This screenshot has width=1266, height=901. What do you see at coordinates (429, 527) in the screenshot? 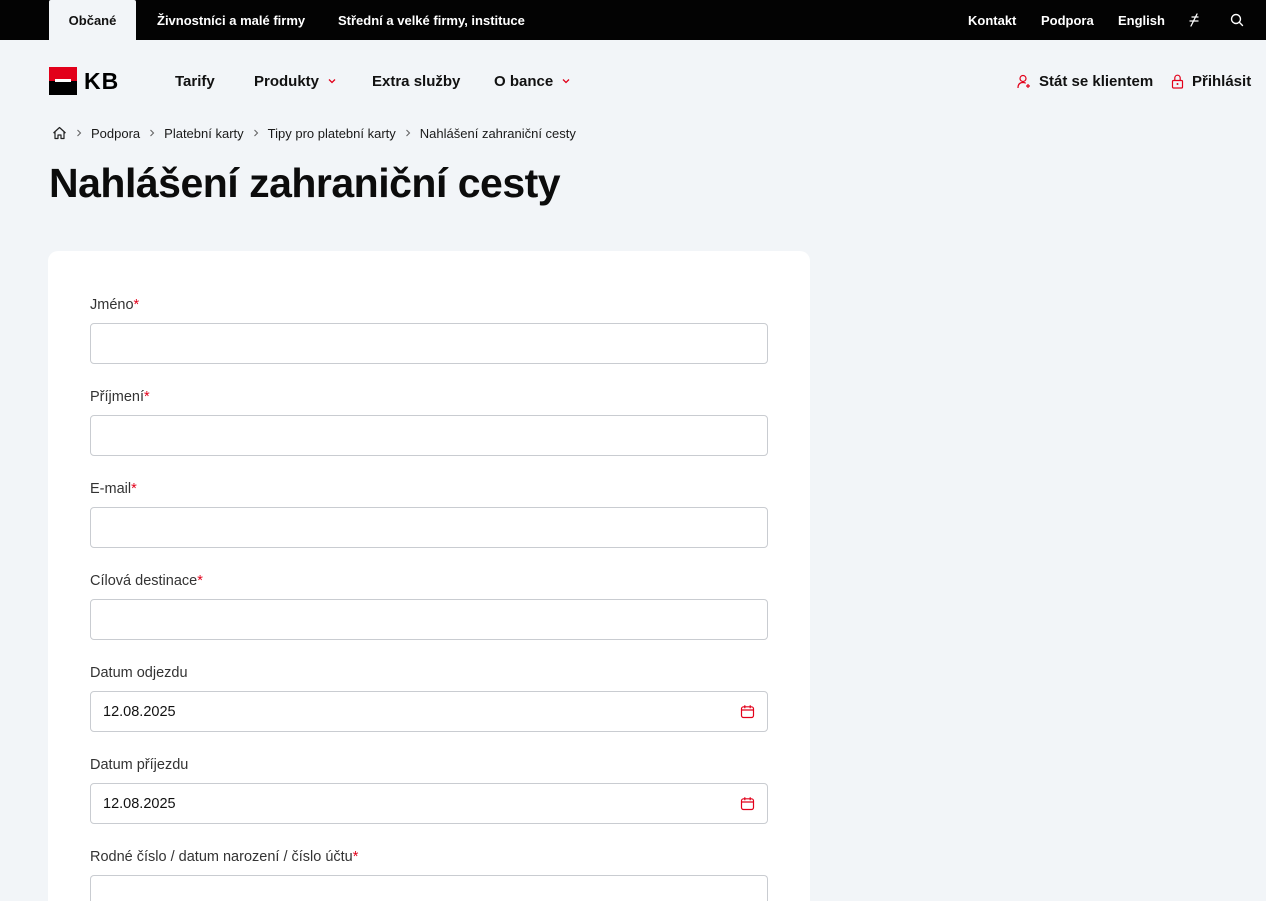
I see `email-input` at bounding box center [429, 527].